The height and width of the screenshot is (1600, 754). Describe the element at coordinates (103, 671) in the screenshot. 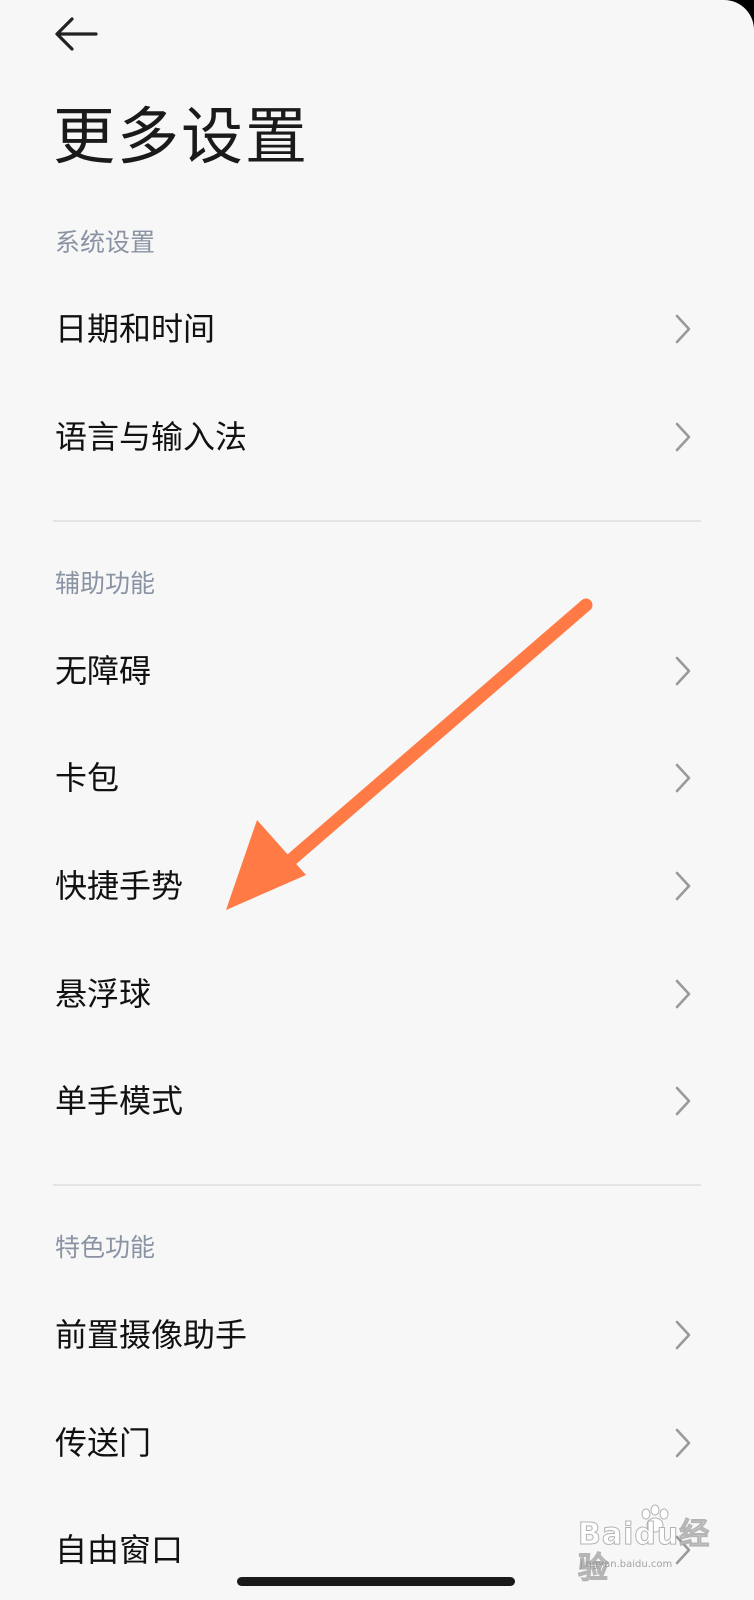

I see `row-label: 无障碍` at that location.